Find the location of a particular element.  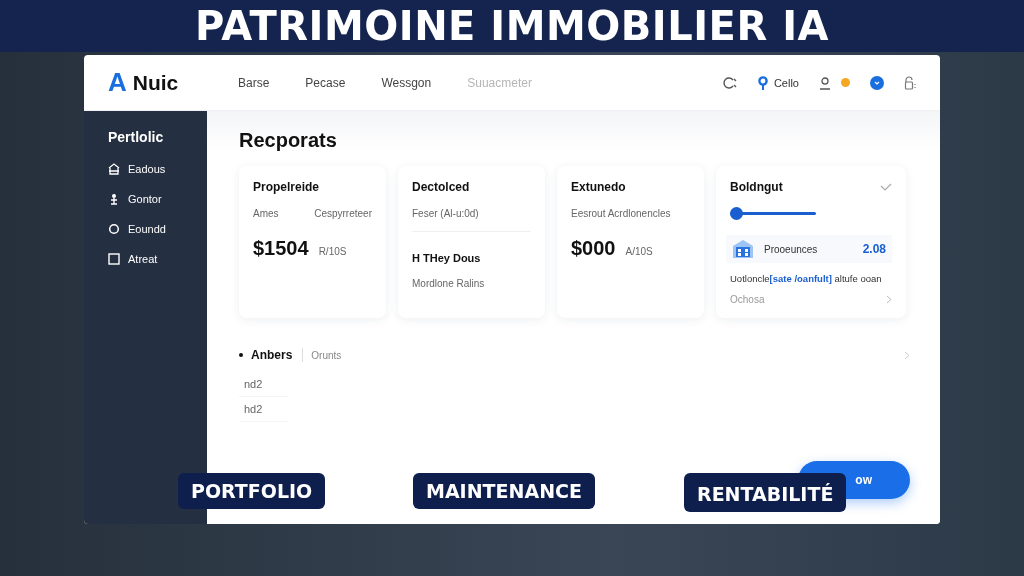

card-subtitle: Cespyrreteer is located at coordinates (343, 213).